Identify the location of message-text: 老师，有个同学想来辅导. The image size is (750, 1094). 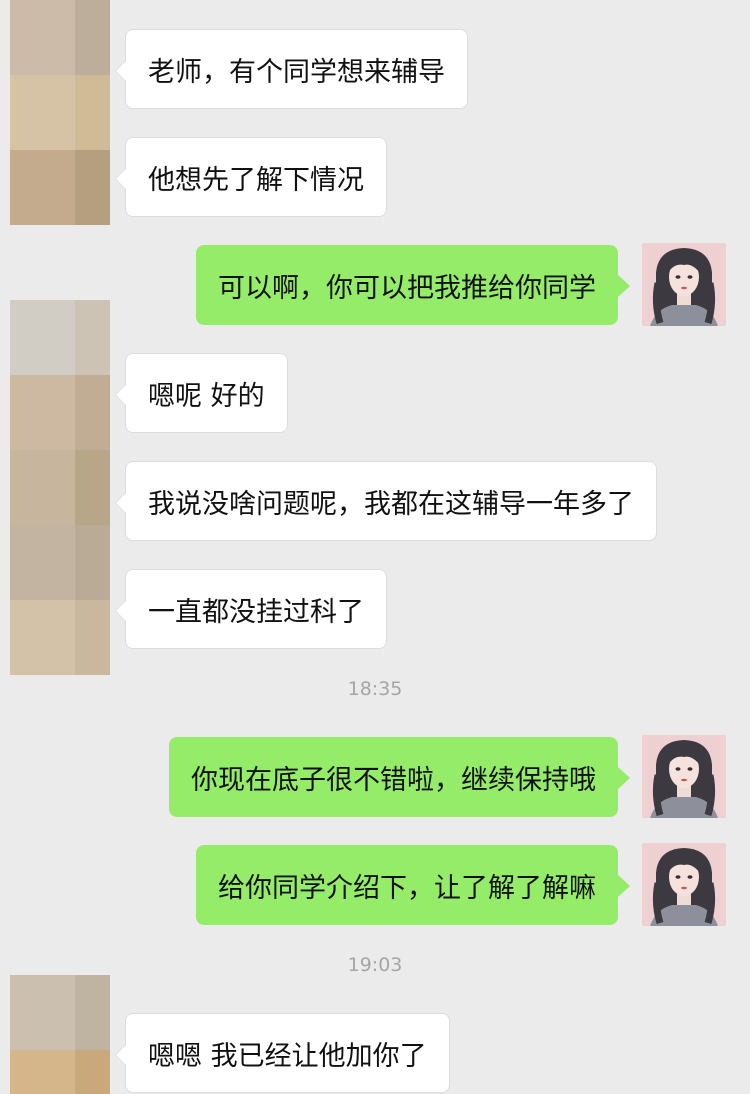
(296, 72).